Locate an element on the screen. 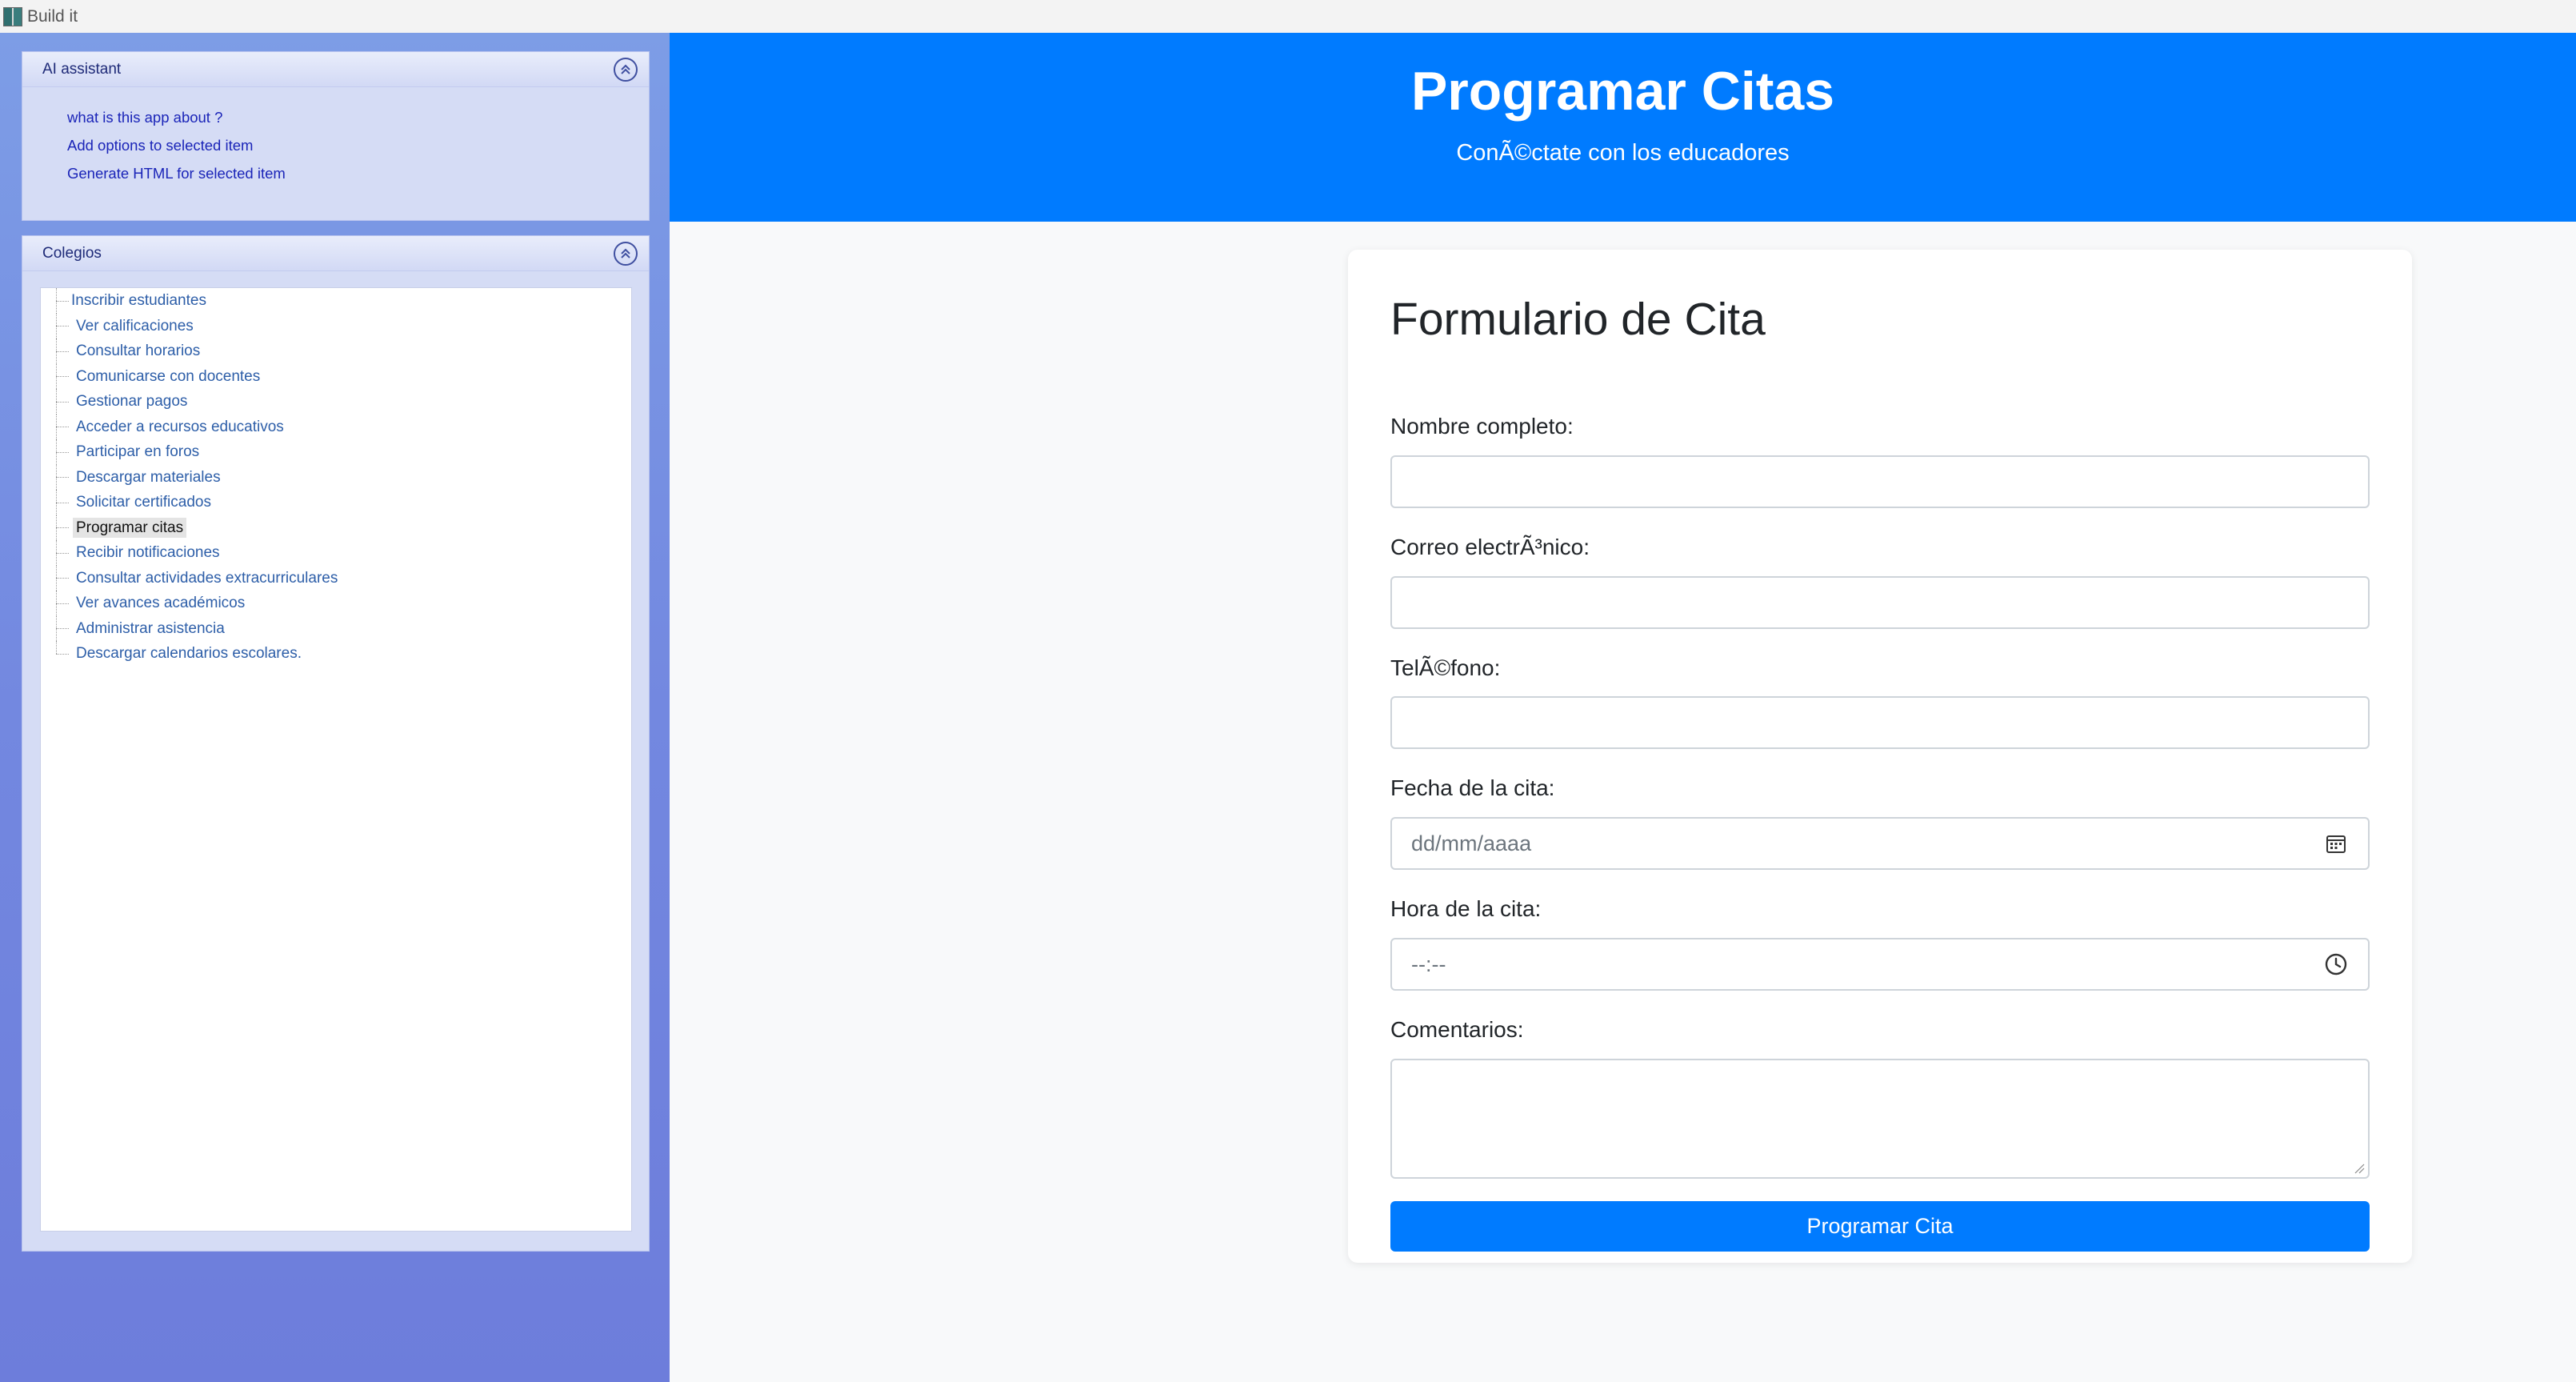  email-label: Correo electrÃ³nico: is located at coordinates (1490, 547).